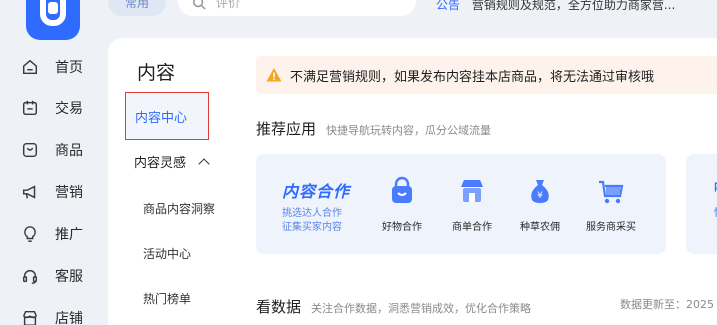 Image resolution: width=717 pixels, height=325 pixels. I want to click on rail-item-goods: 商品, so click(60, 150).